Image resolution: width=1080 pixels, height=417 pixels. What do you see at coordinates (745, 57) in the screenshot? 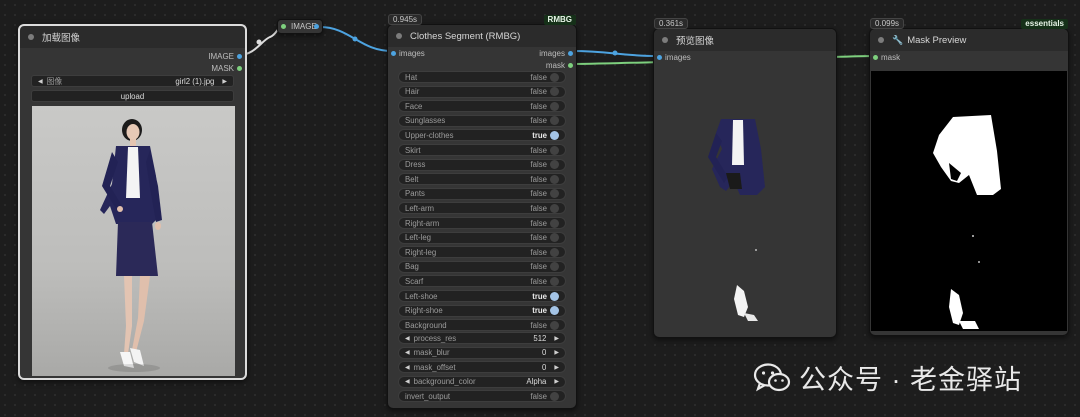
I see `preview-images-port: images` at bounding box center [745, 57].